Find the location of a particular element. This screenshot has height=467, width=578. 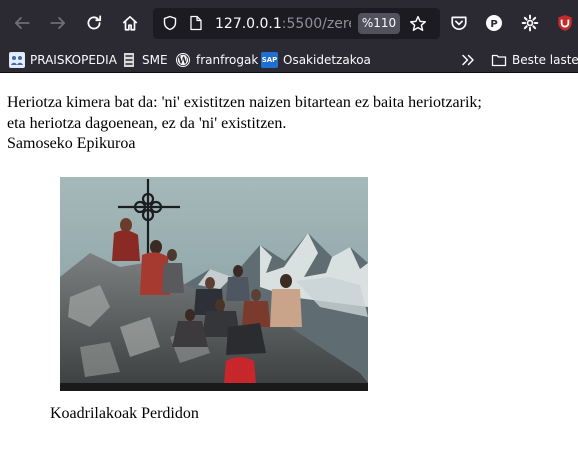

reload-button is located at coordinates (94, 23).